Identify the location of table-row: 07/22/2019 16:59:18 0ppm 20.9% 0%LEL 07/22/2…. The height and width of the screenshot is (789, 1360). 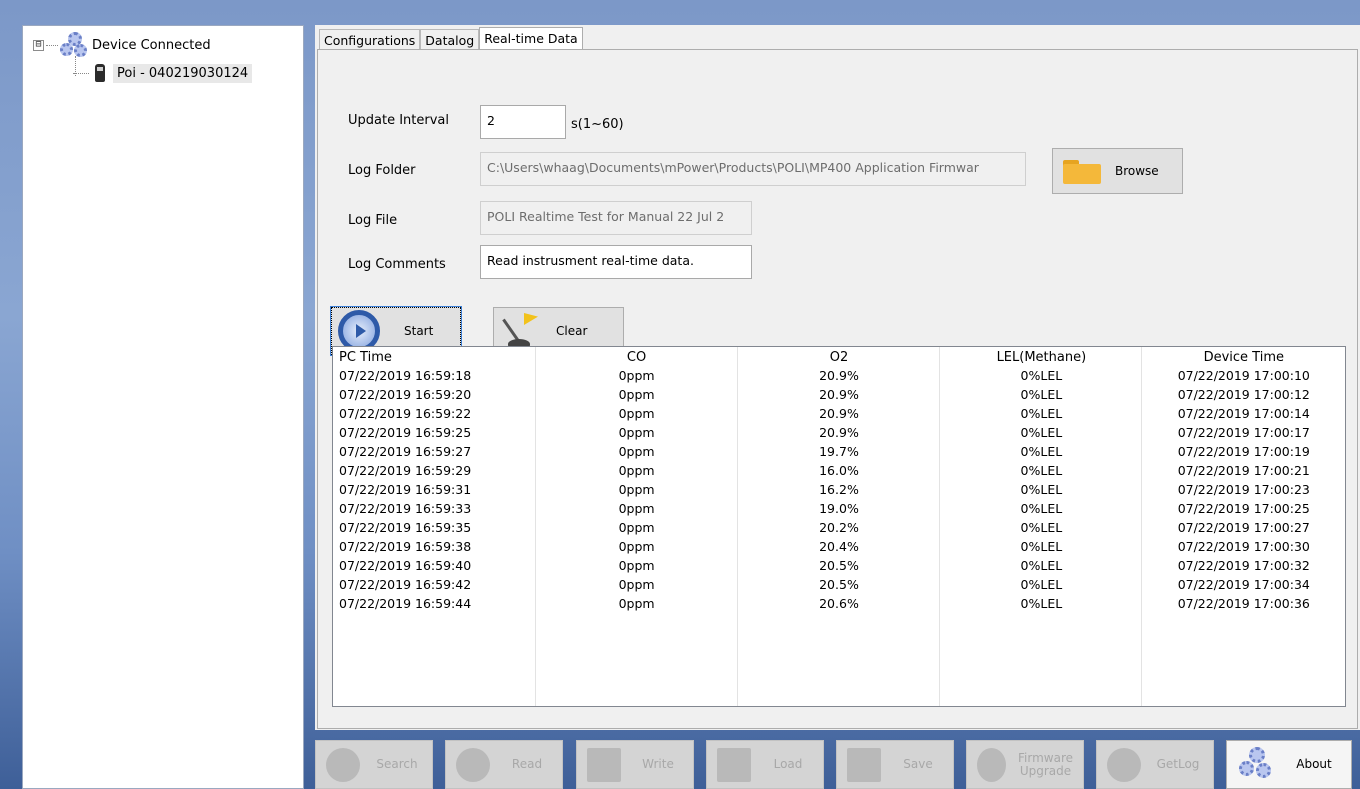
(839, 375).